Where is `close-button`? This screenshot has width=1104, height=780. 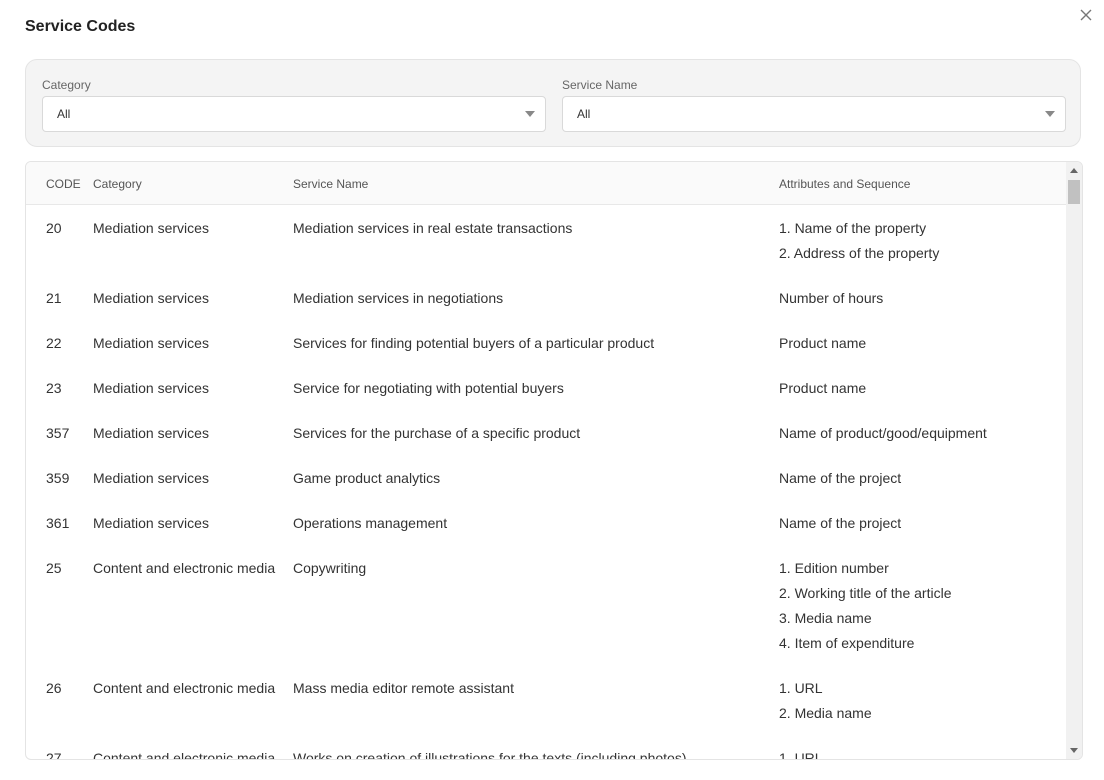
close-button is located at coordinates (1086, 15).